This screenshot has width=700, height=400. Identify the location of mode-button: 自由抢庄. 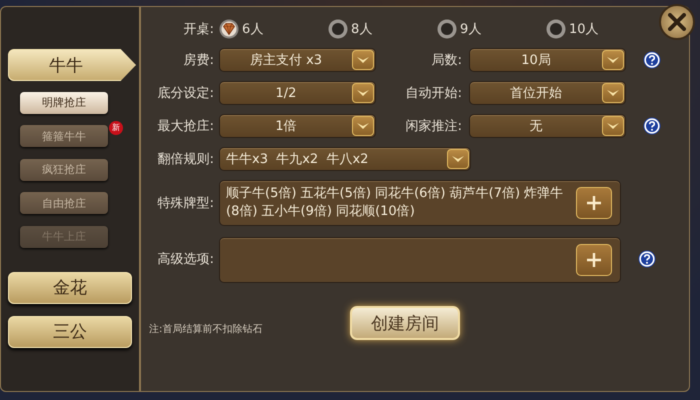
(64, 203).